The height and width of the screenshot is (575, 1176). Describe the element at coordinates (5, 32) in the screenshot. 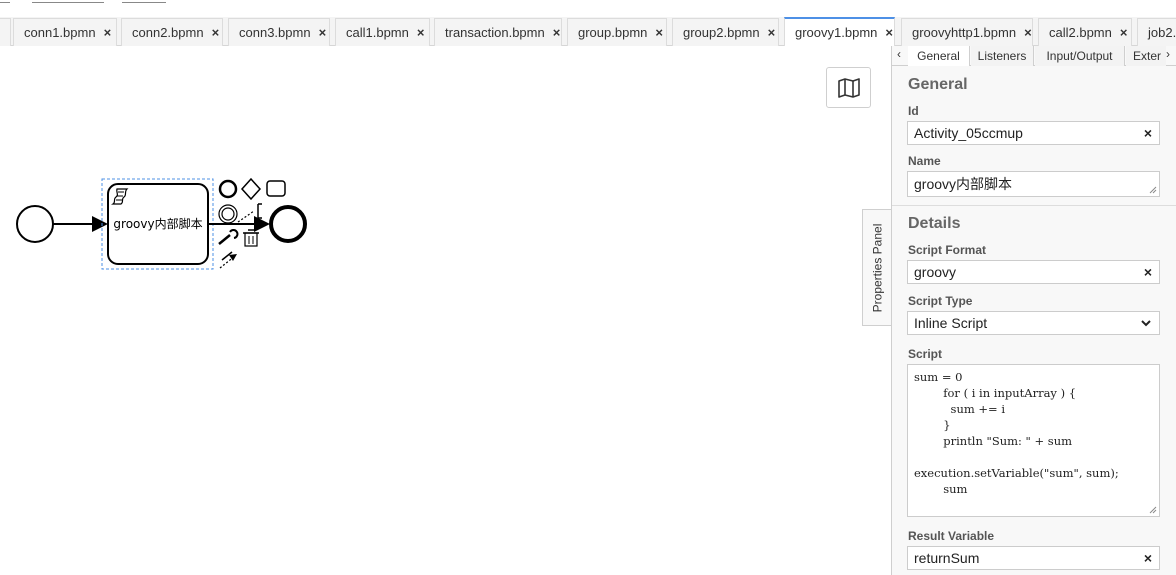

I see `tab-partial` at that location.